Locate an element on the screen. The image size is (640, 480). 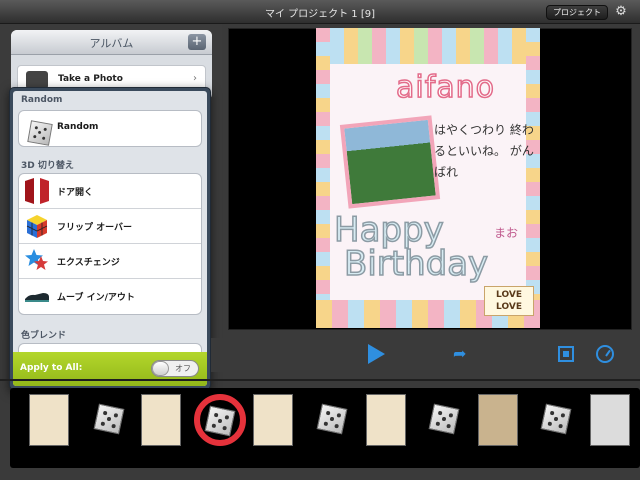
transition-random: Random is located at coordinates (110, 128).